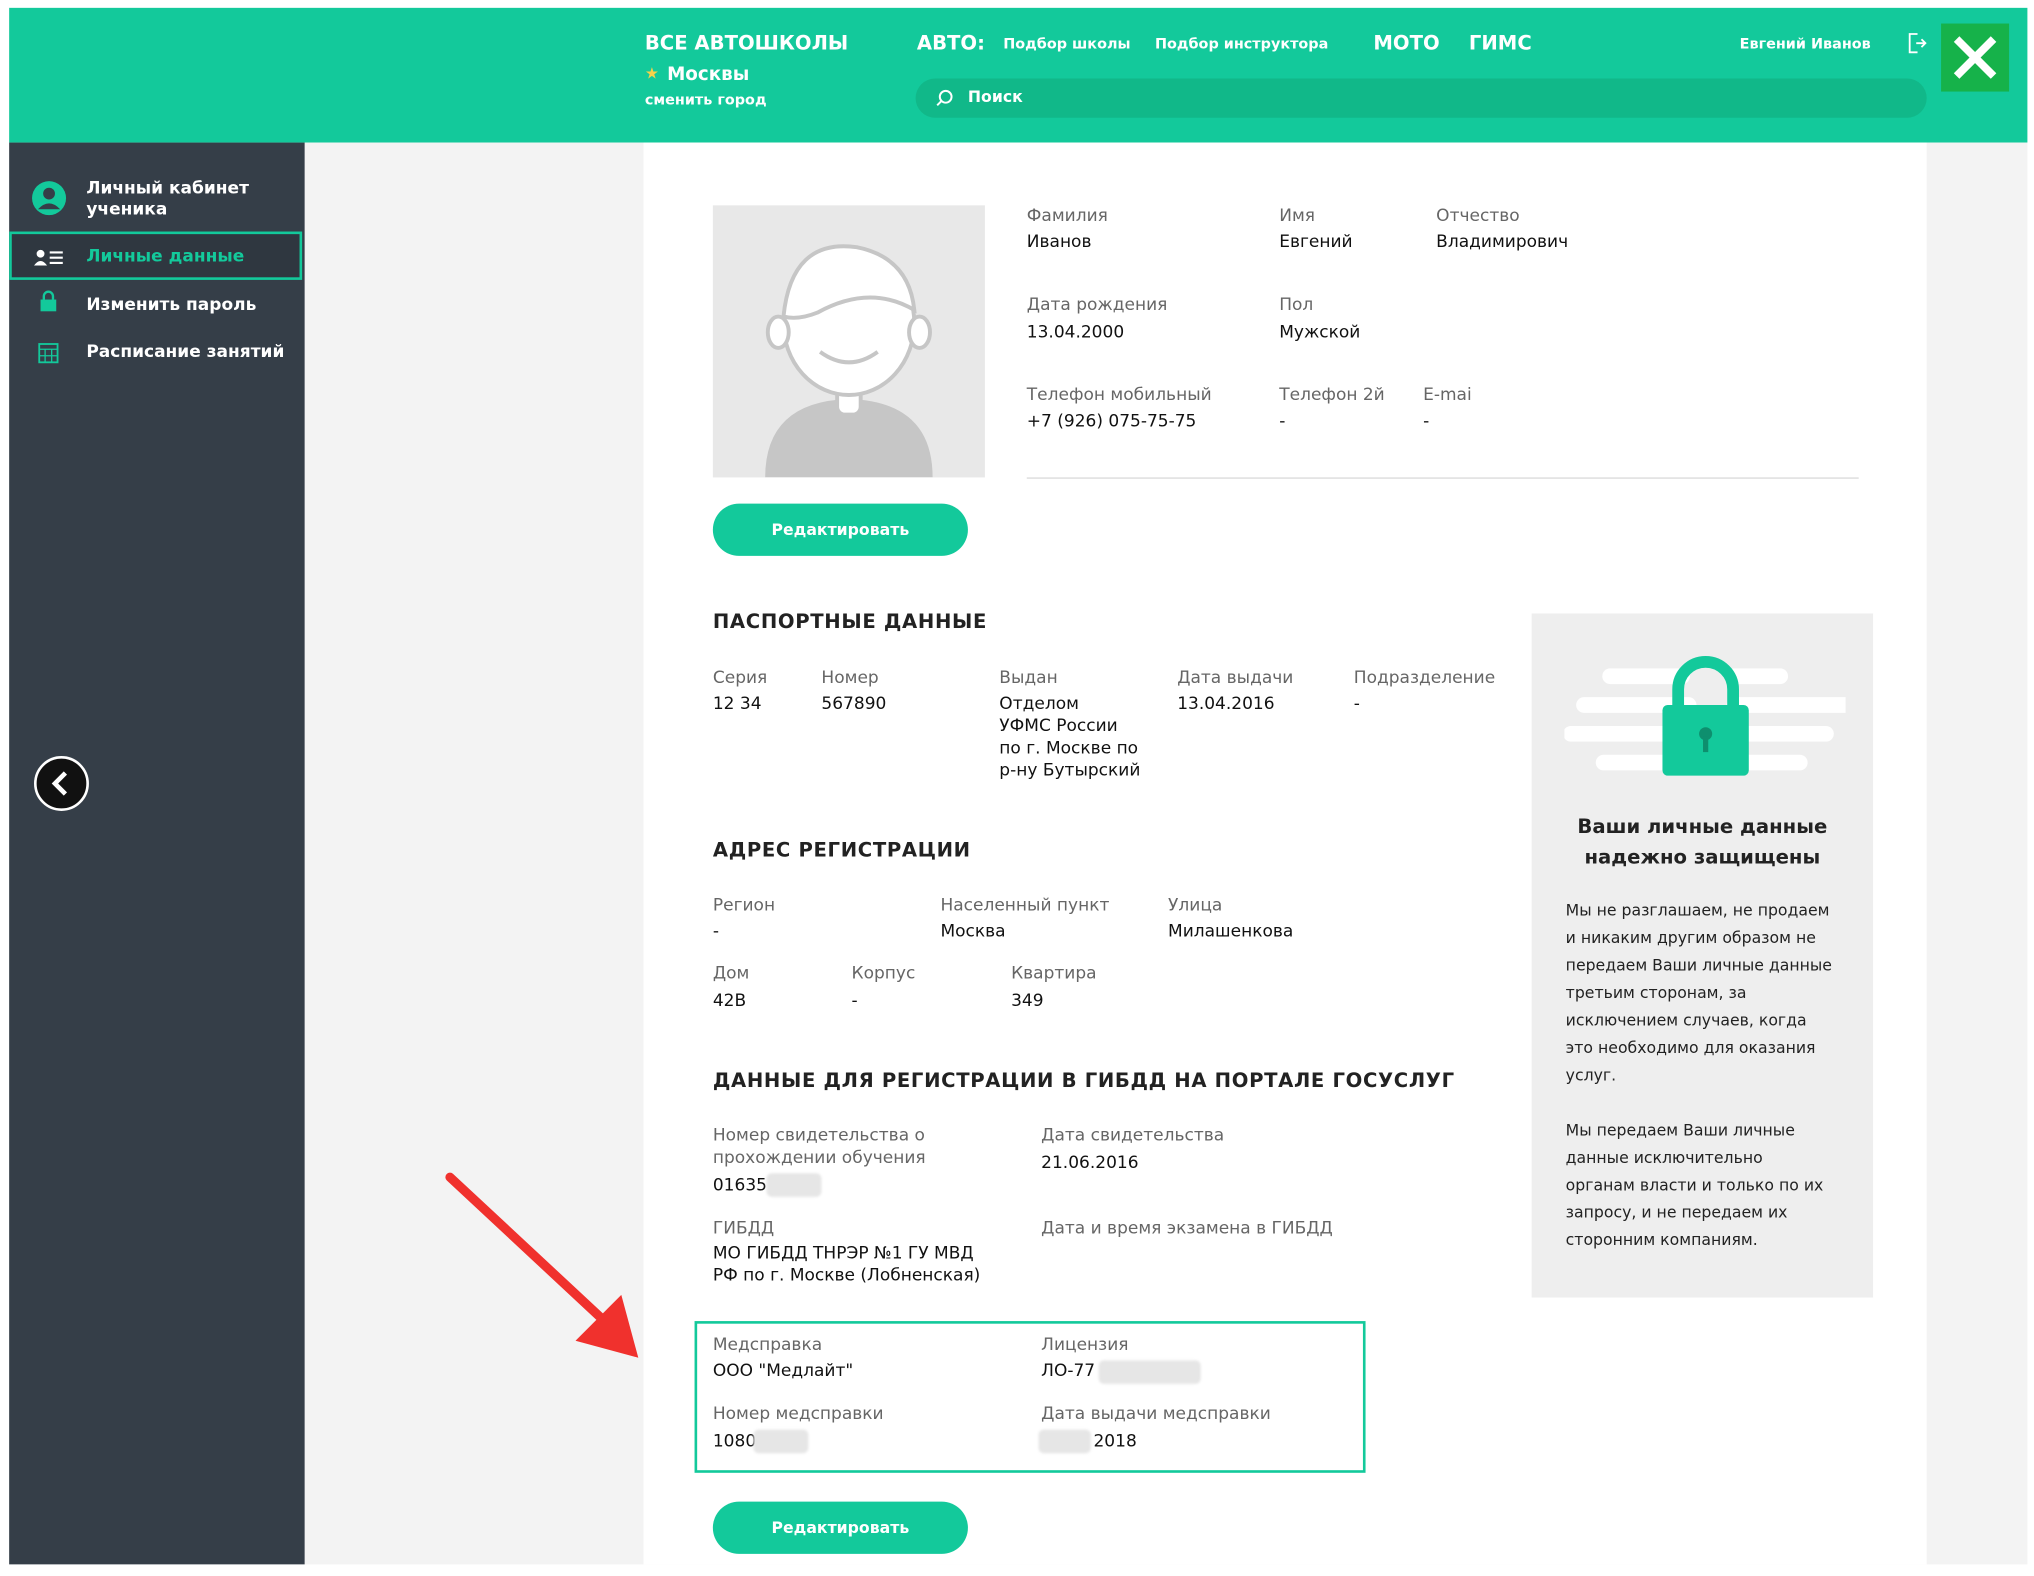 This screenshot has height=1576, width=2034. Describe the element at coordinates (1421, 98) in the screenshot. I see `search-input: Поиск` at that location.